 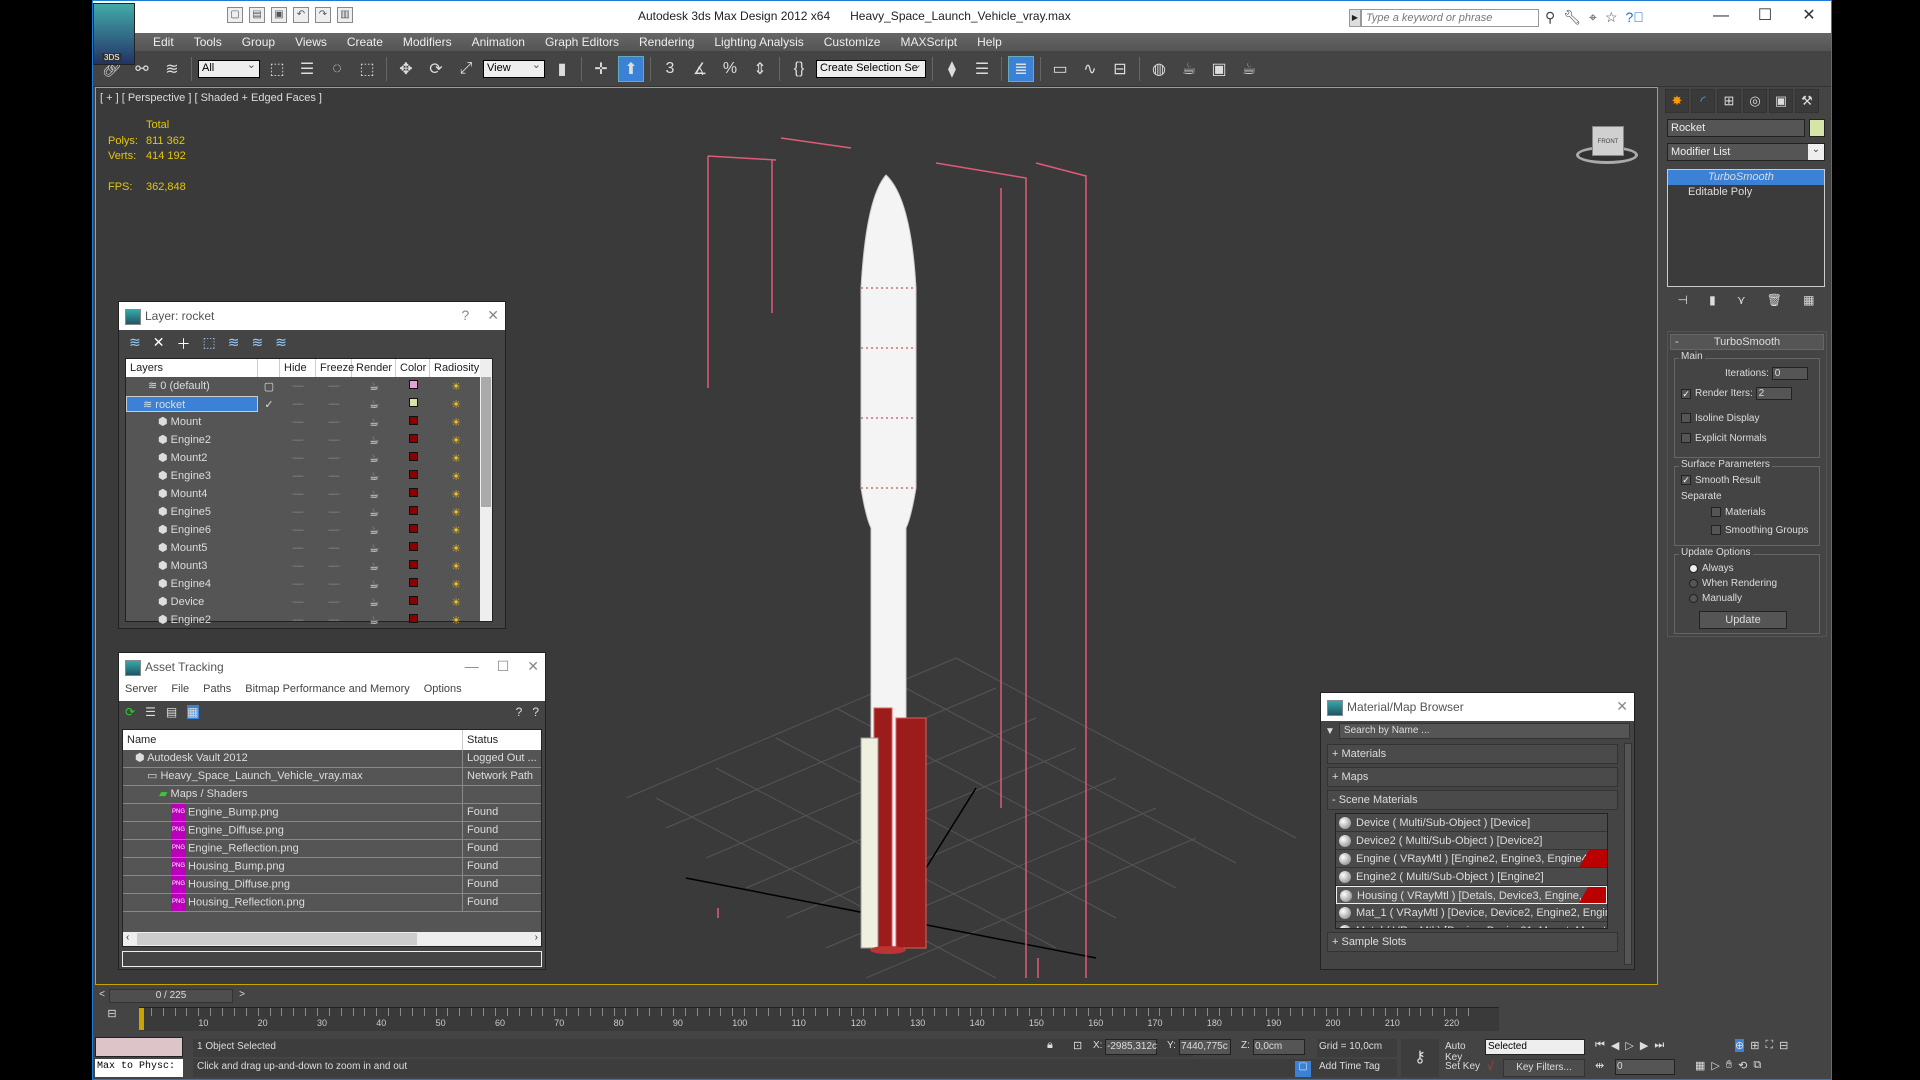 I want to click on reference-coordinate-dropdown: View, so click(x=514, y=68).